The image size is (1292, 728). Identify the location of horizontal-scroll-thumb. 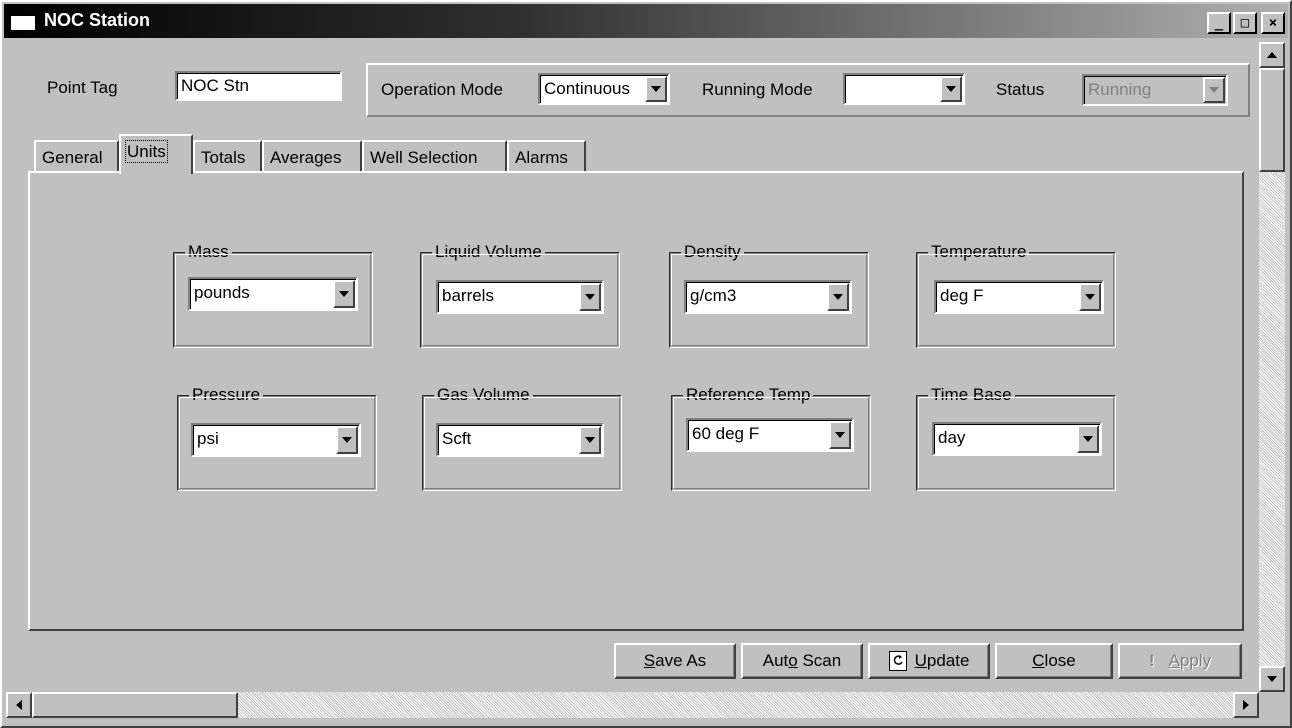
(135, 705).